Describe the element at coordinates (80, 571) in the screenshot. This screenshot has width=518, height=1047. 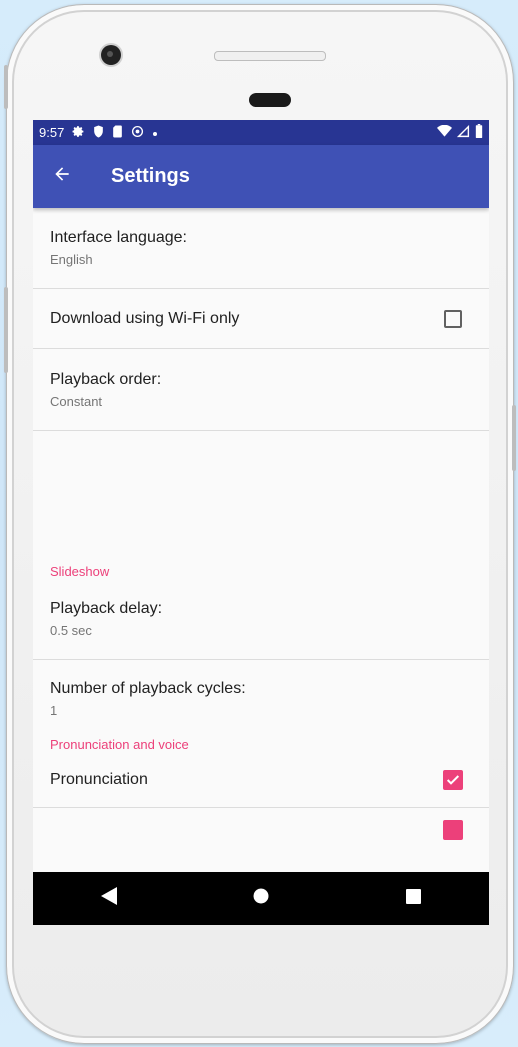
I see `category-slideshow: Slideshow` at that location.